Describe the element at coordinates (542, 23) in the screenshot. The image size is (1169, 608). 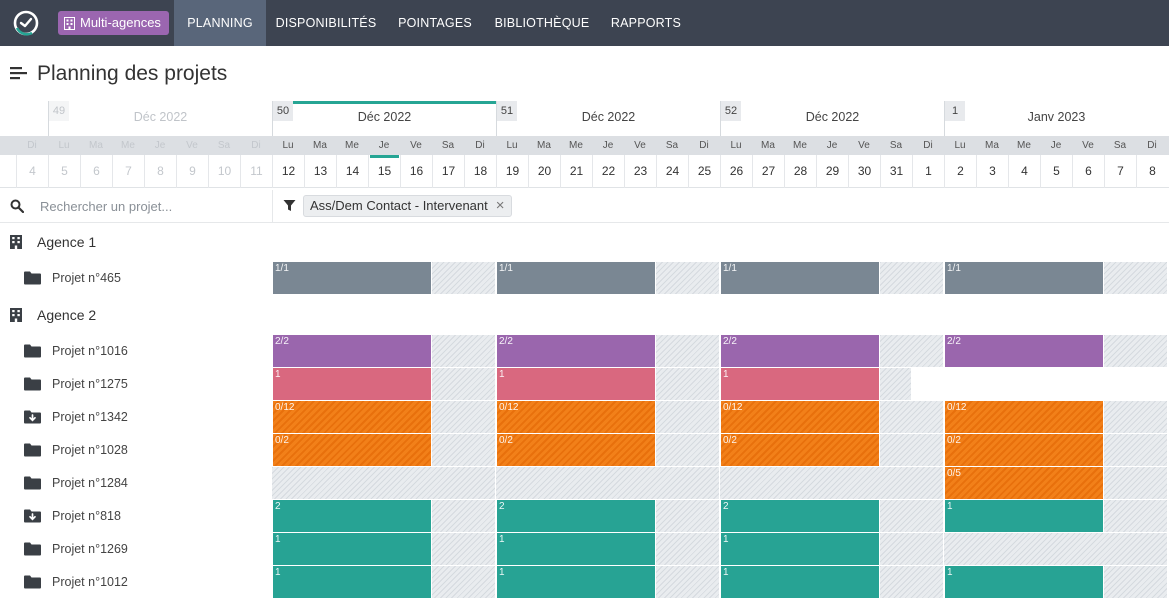
I see `nav-bibliotheque: BIBLIOTHÈQUE` at that location.